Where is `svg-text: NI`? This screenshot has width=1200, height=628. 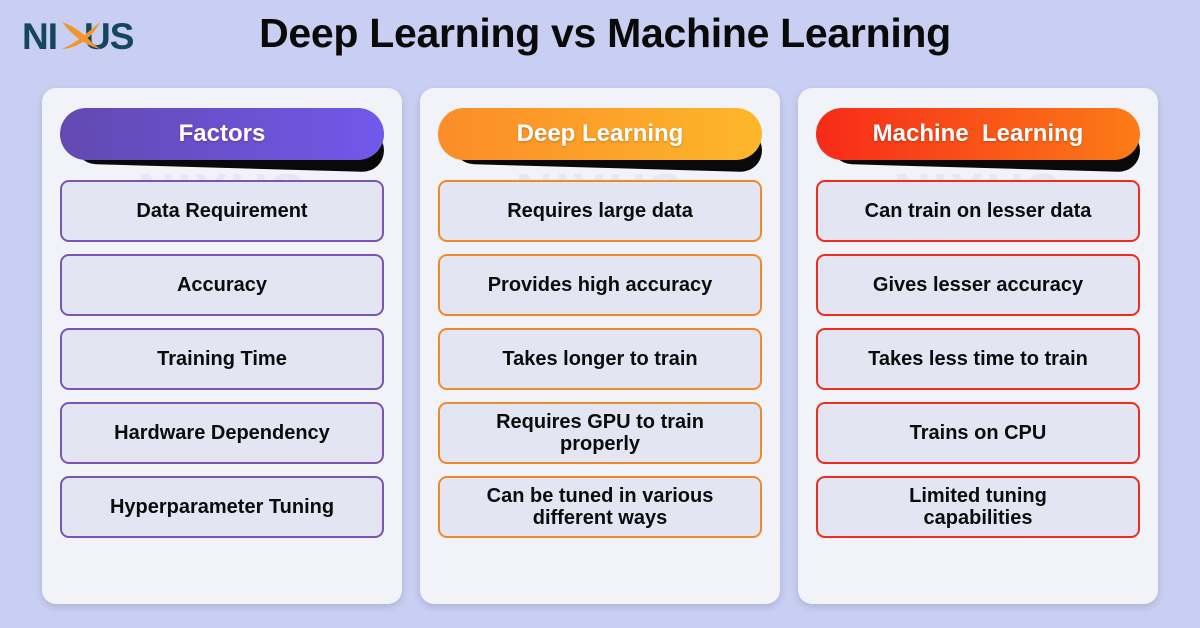 svg-text: NI is located at coordinates (39, 36).